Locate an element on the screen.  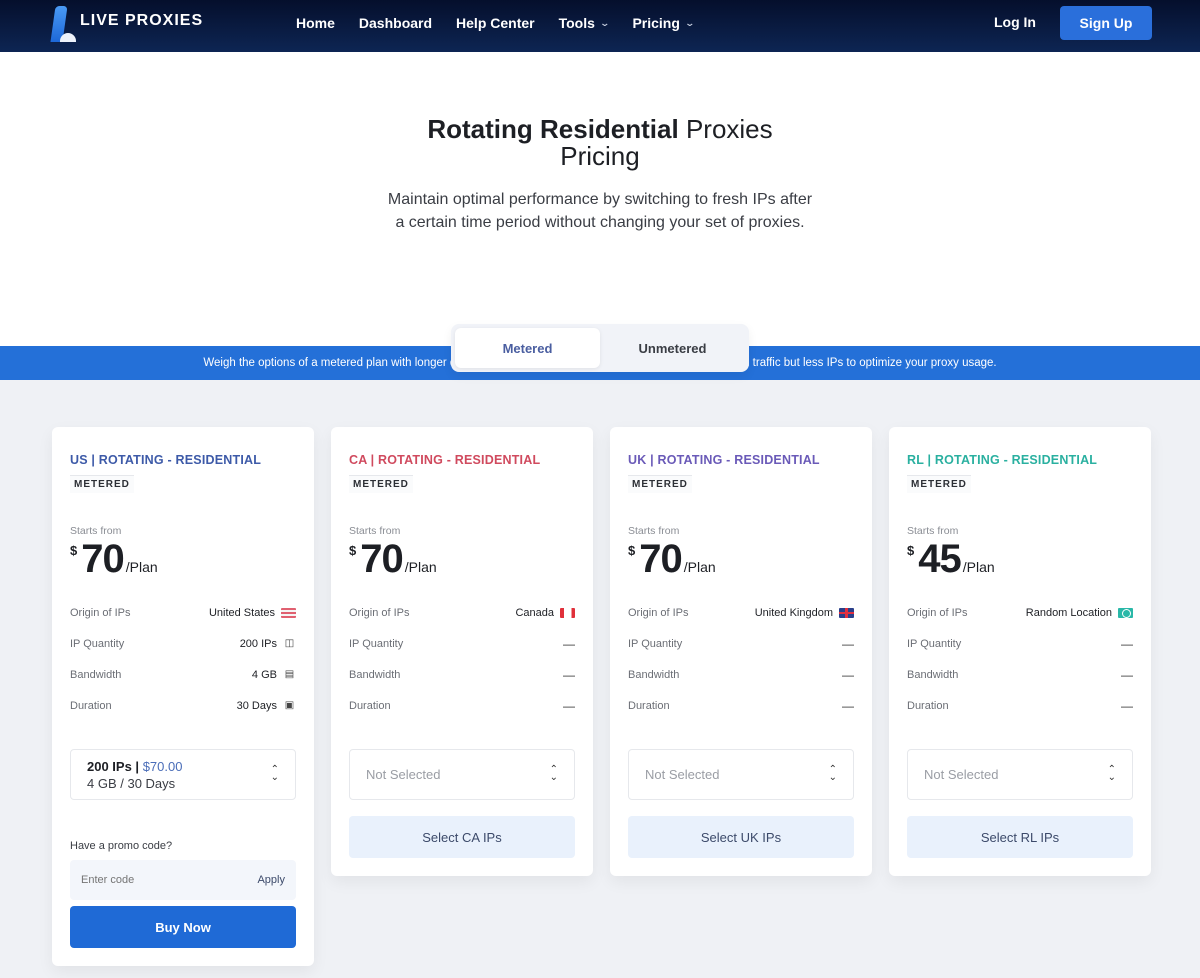
nav-pricing: Pricing ⌄ is located at coordinates (663, 23).